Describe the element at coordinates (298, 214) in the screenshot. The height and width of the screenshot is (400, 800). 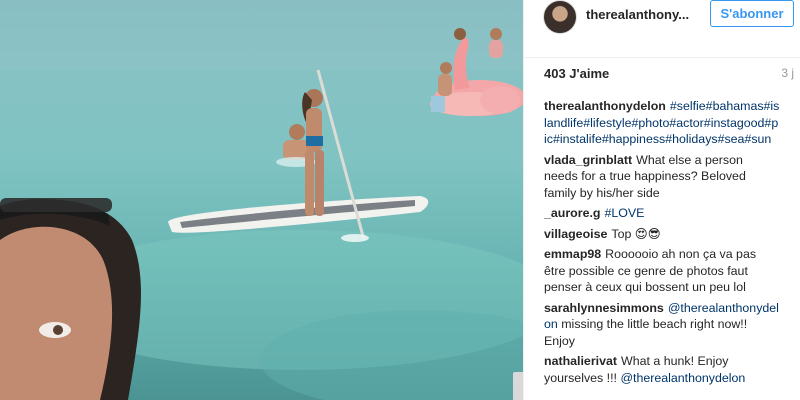
I see `paddleboard` at that location.